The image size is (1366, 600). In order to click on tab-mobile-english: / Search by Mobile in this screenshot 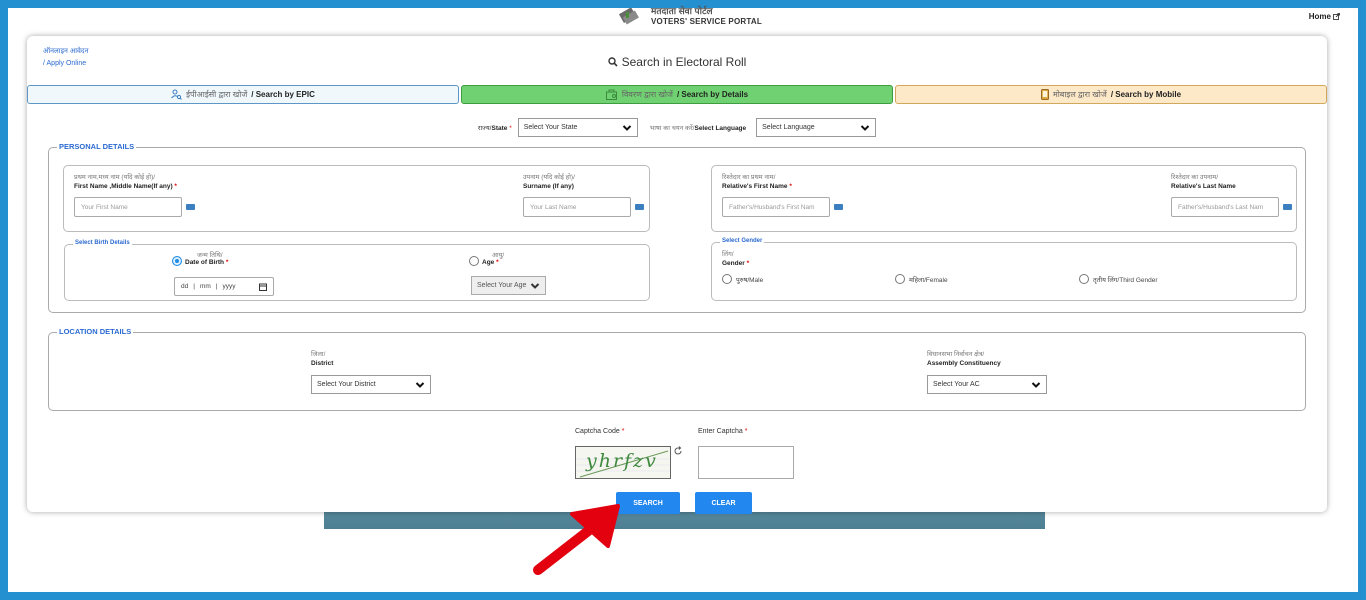, I will do `click(1146, 94)`.